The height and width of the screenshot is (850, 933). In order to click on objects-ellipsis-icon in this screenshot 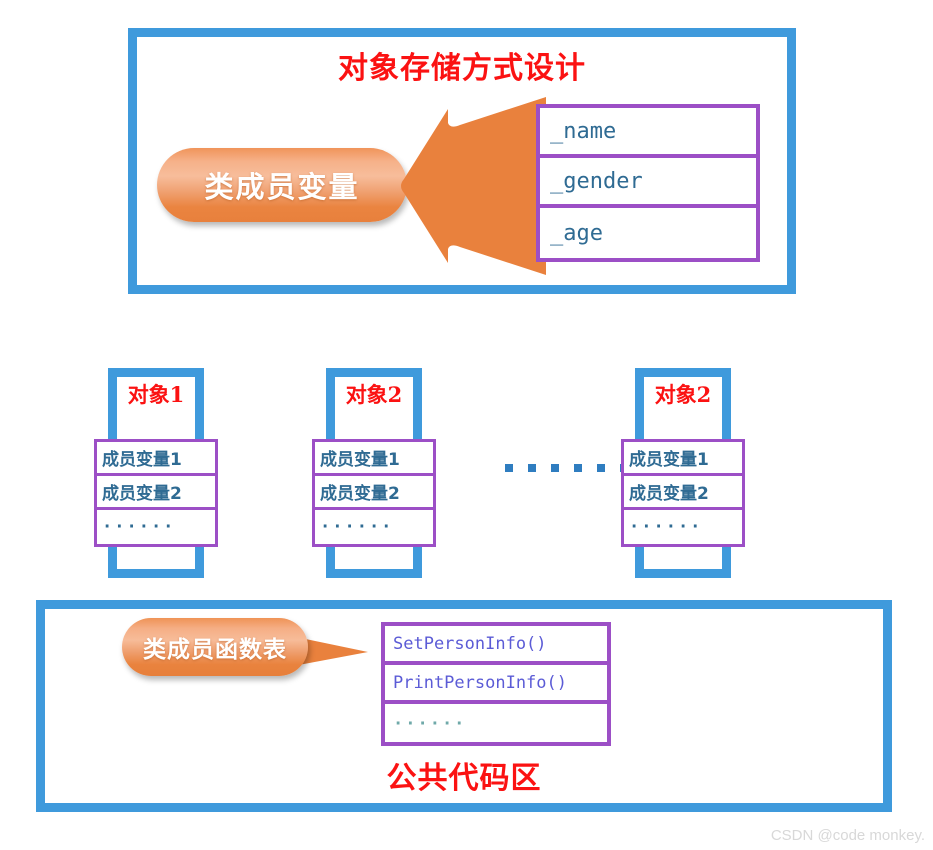, I will do `click(566, 468)`.